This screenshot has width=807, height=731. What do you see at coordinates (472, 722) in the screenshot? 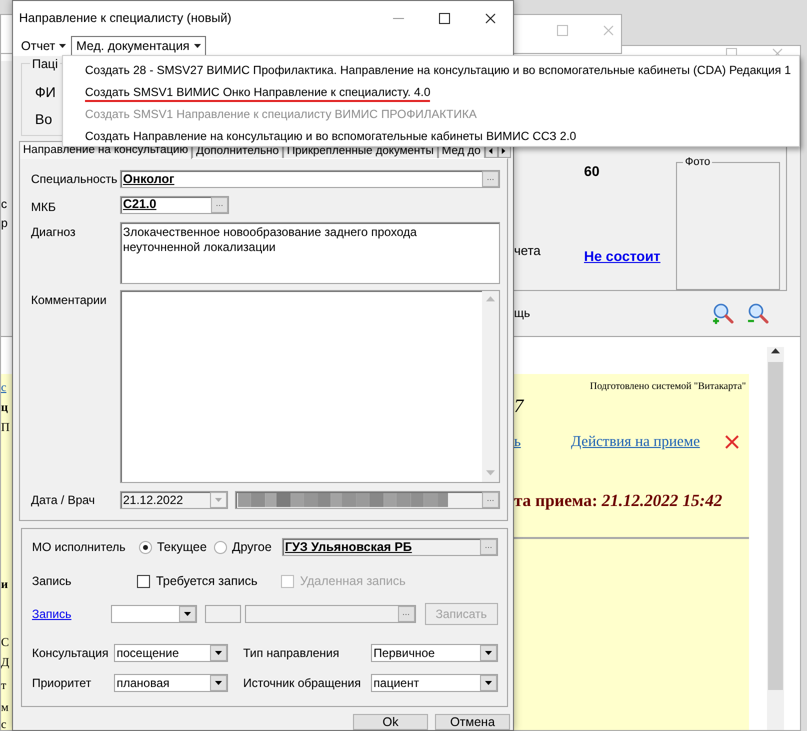
I see `dialog-button: Отмена` at bounding box center [472, 722].